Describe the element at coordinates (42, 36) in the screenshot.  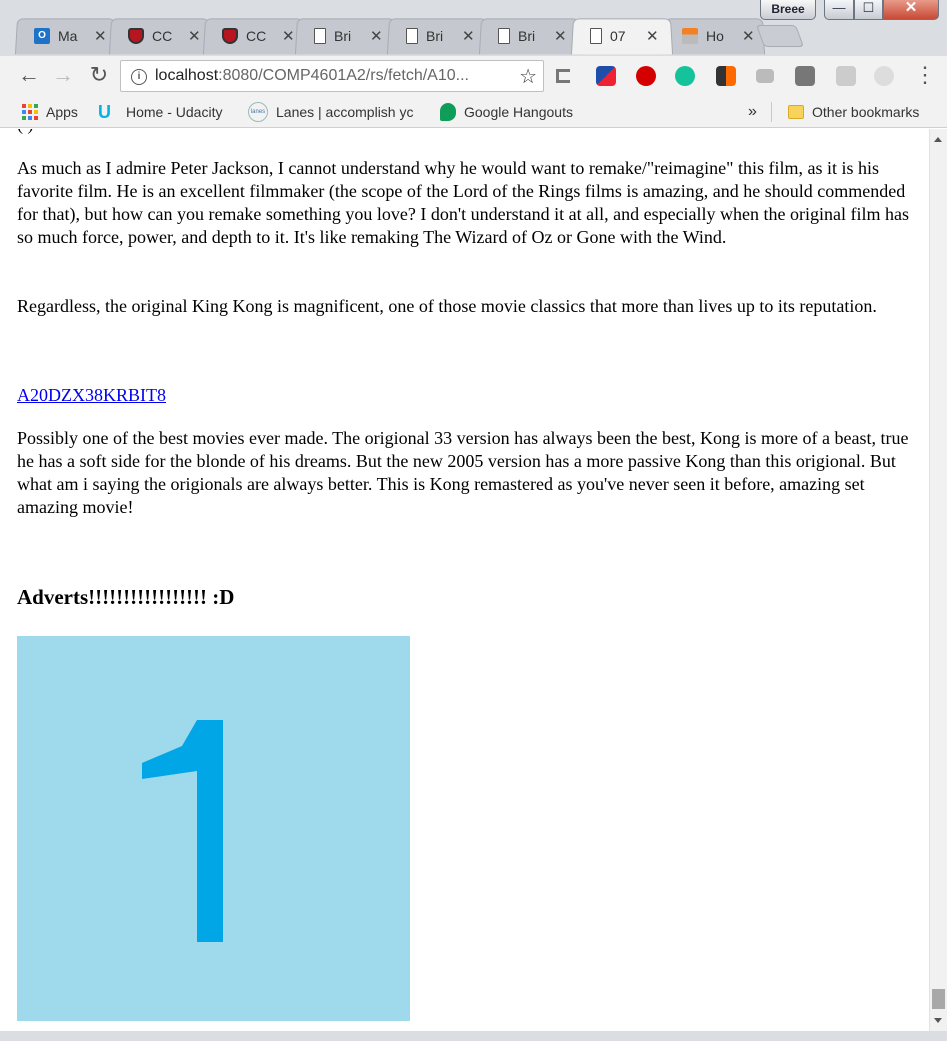
I see `outlook-icon: O` at that location.